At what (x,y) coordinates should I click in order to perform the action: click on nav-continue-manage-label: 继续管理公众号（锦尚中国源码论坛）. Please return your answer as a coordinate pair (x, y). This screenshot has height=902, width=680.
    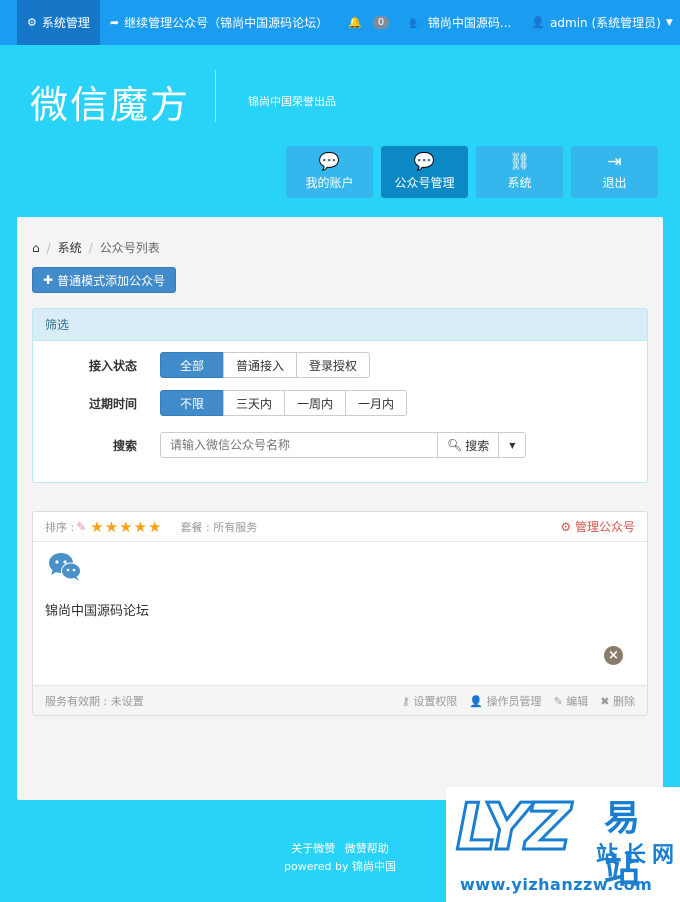
    Looking at the image, I should click on (226, 23).